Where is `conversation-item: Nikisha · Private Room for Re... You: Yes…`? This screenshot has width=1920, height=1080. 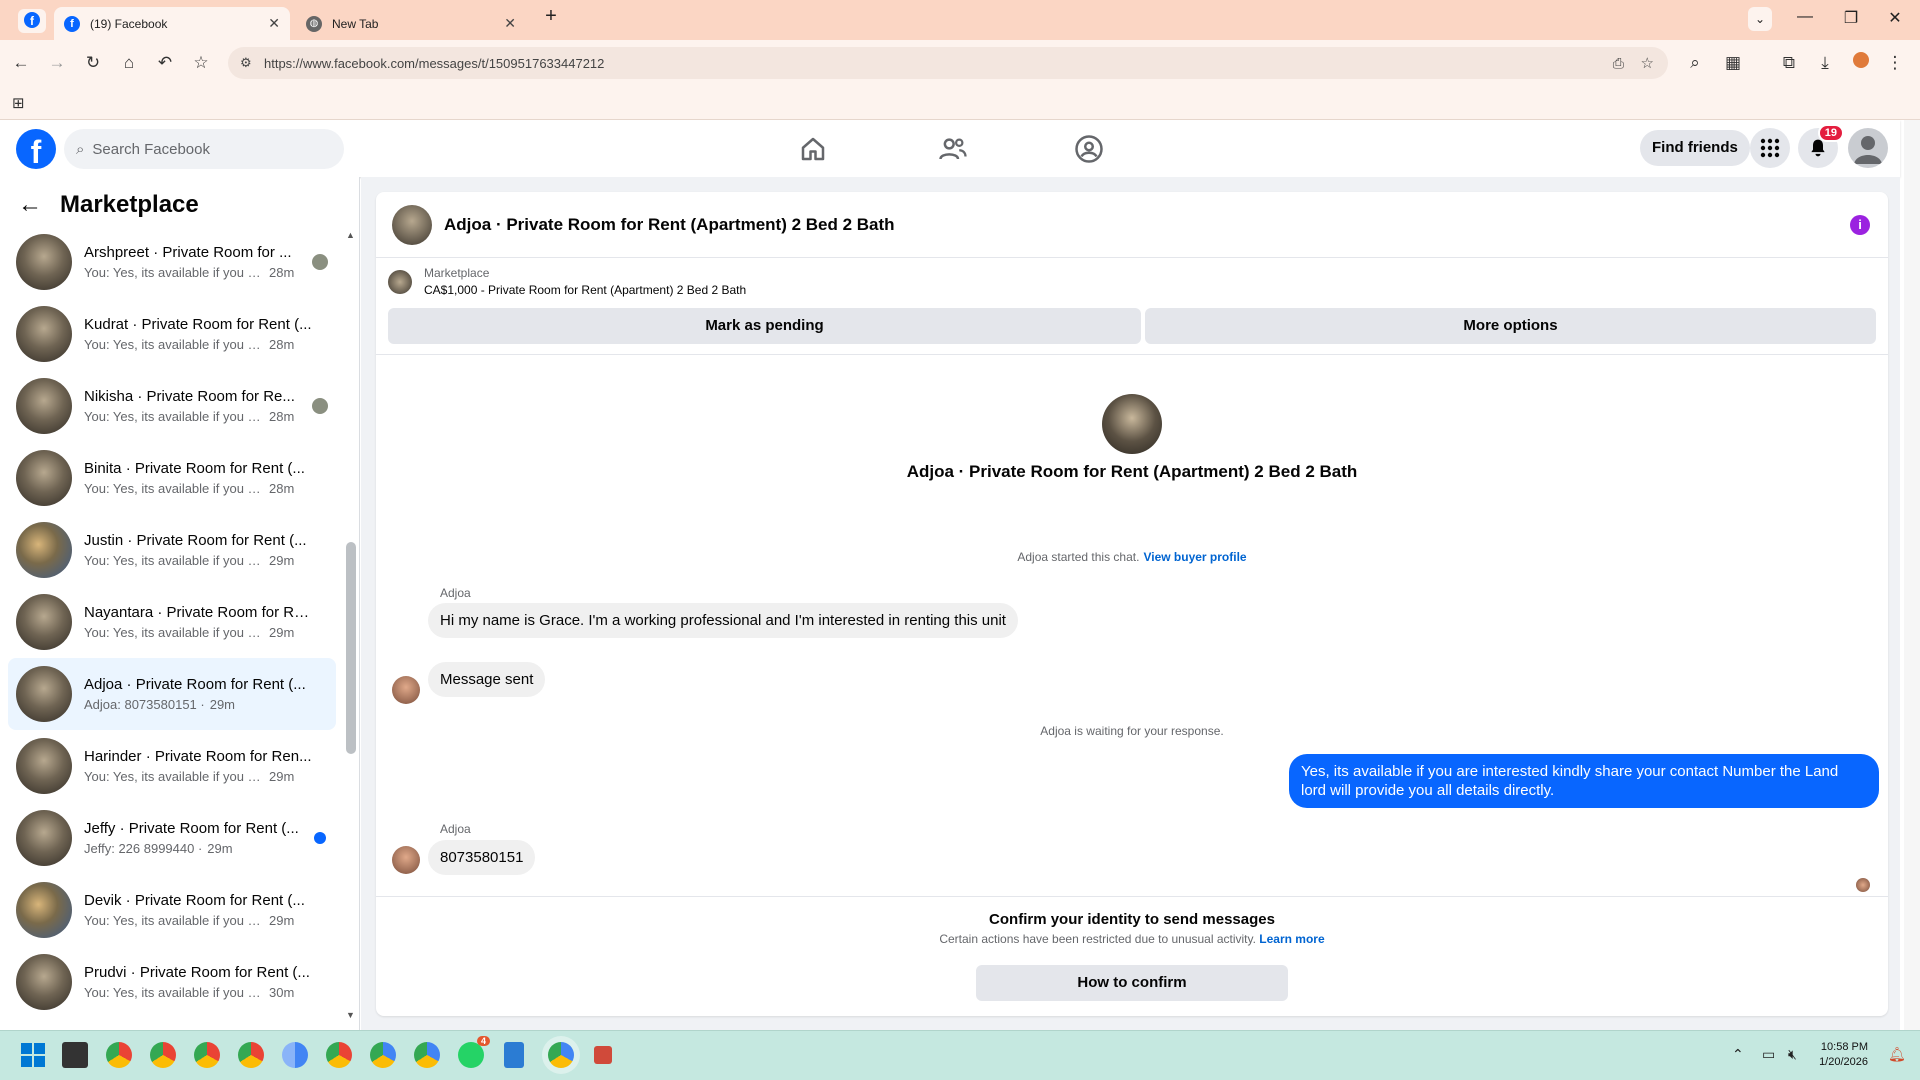 conversation-item: Nikisha · Private Room for Re... You: Yes… is located at coordinates (172, 406).